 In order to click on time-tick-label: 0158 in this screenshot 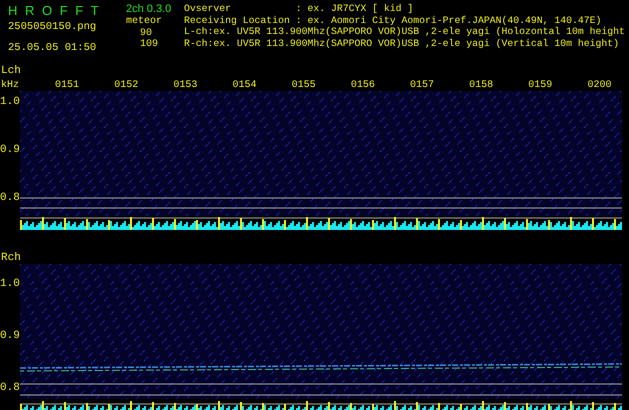, I will do `click(481, 85)`.